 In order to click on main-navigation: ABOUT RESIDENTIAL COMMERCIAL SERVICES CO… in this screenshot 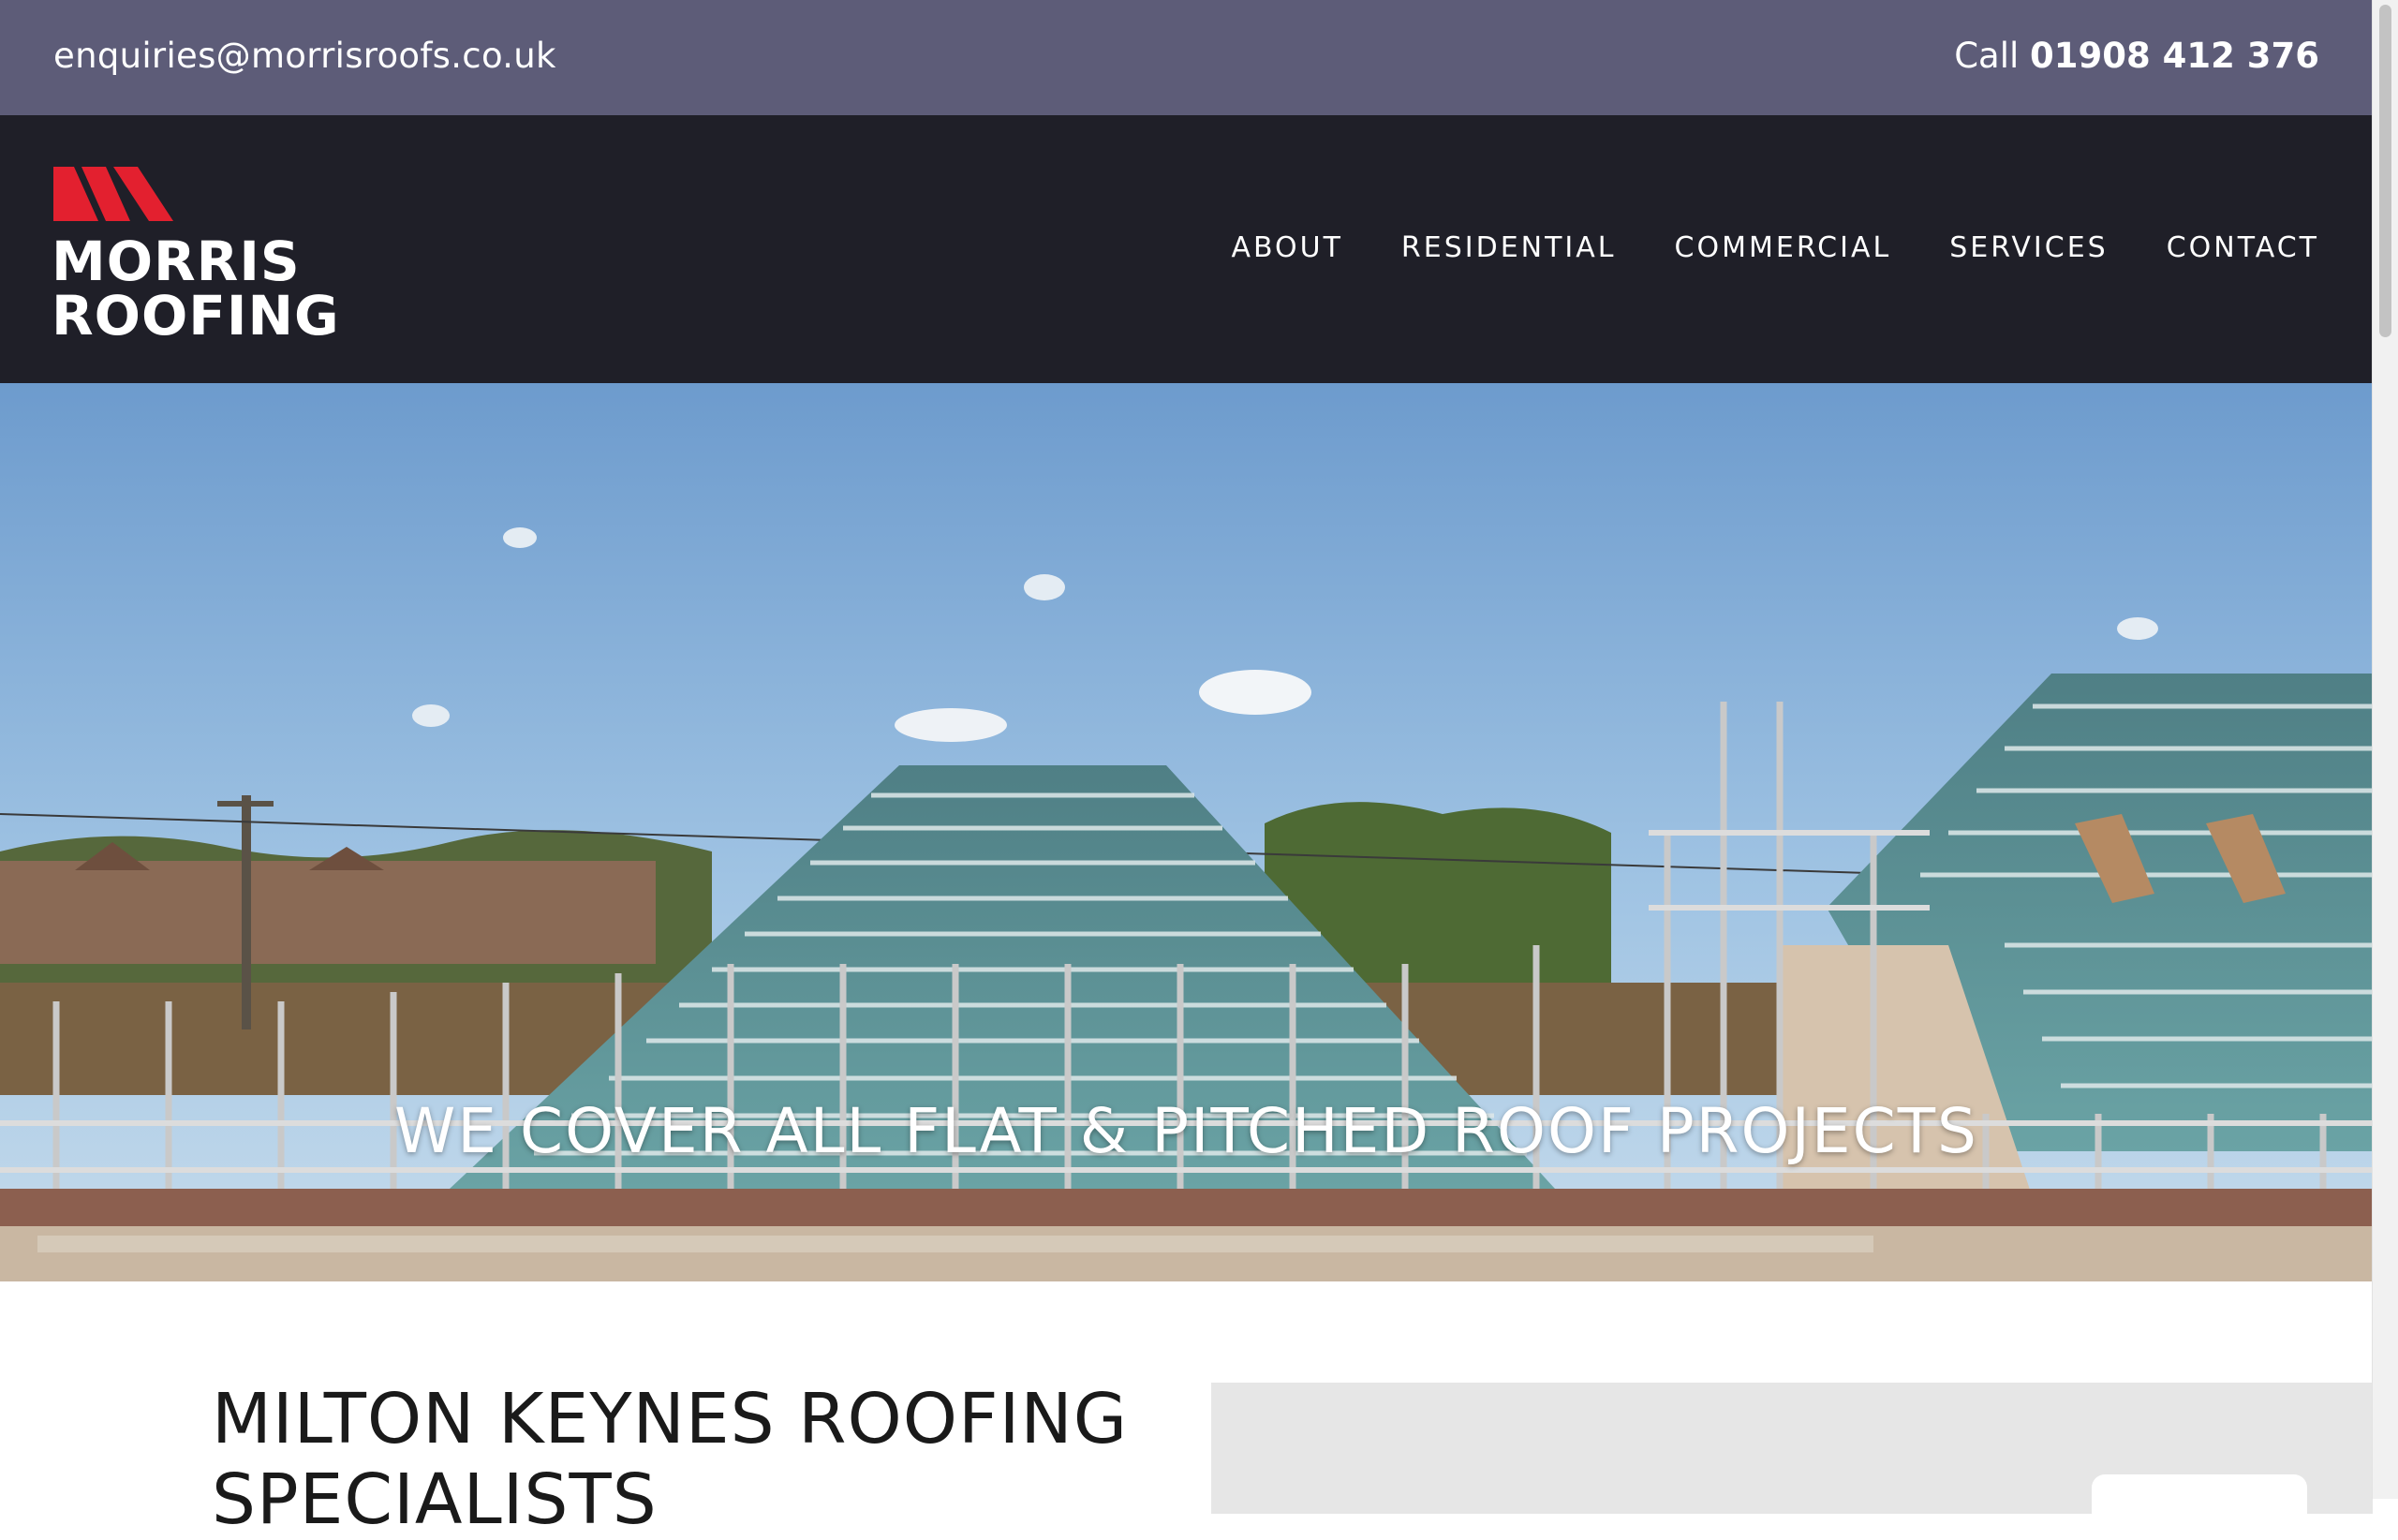, I will do `click(1775, 247)`.